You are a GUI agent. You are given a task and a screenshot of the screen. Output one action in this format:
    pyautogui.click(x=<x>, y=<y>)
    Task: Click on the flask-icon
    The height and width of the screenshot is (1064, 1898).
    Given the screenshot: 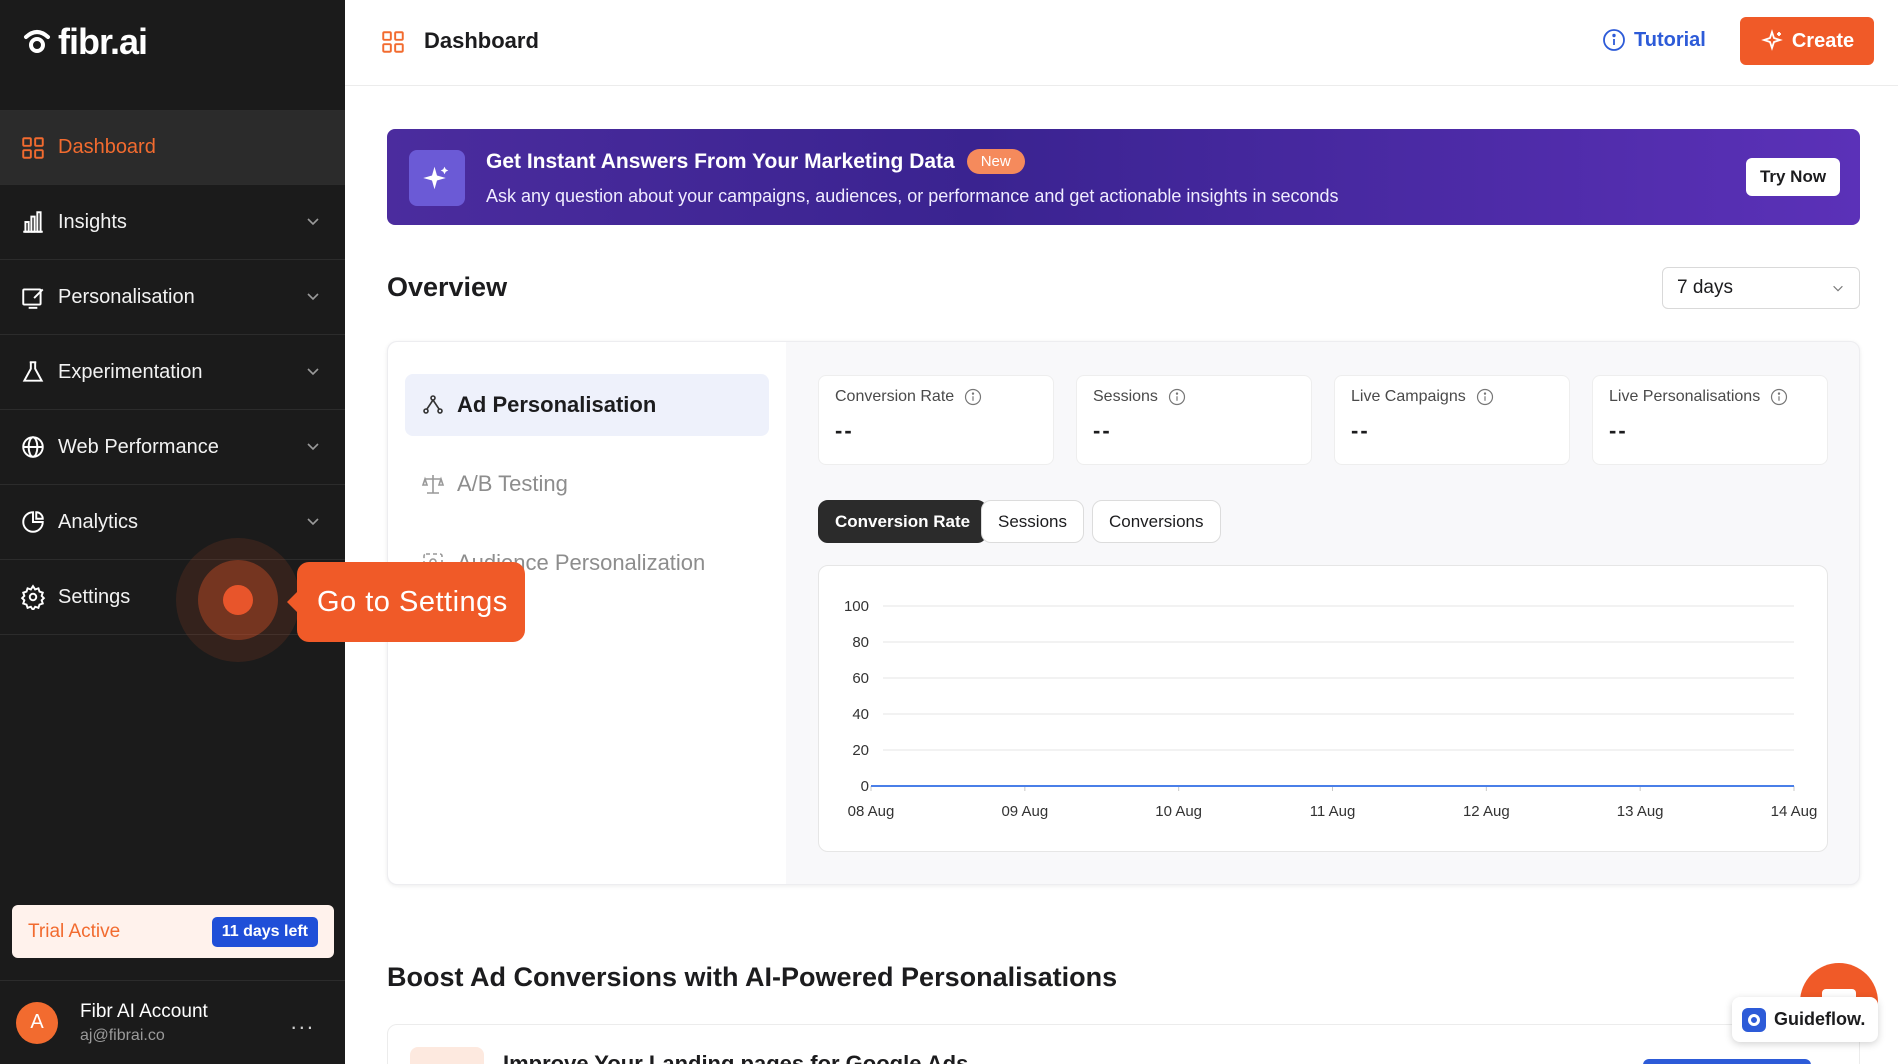 What is the action you would take?
    pyautogui.click(x=33, y=372)
    